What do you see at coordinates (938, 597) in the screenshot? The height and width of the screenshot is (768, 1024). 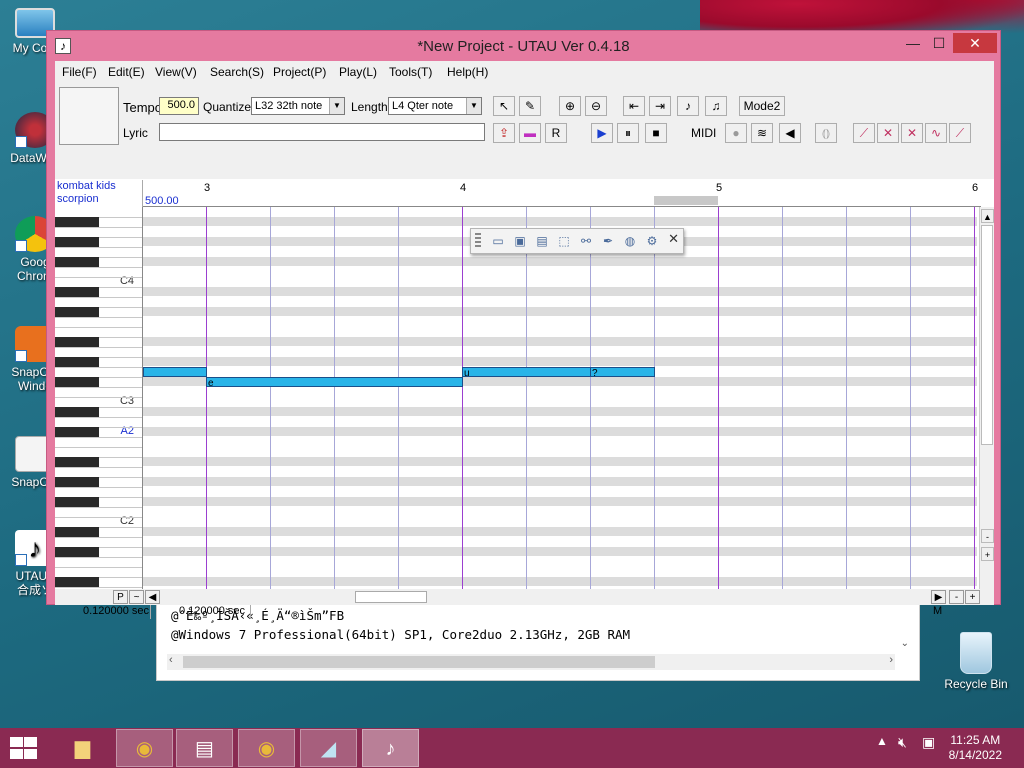 I see `chevron-right-icon: ▶` at bounding box center [938, 597].